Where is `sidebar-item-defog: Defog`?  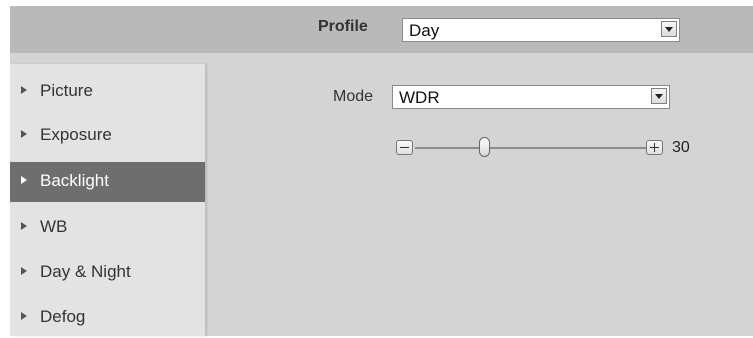 sidebar-item-defog: Defog is located at coordinates (107, 318).